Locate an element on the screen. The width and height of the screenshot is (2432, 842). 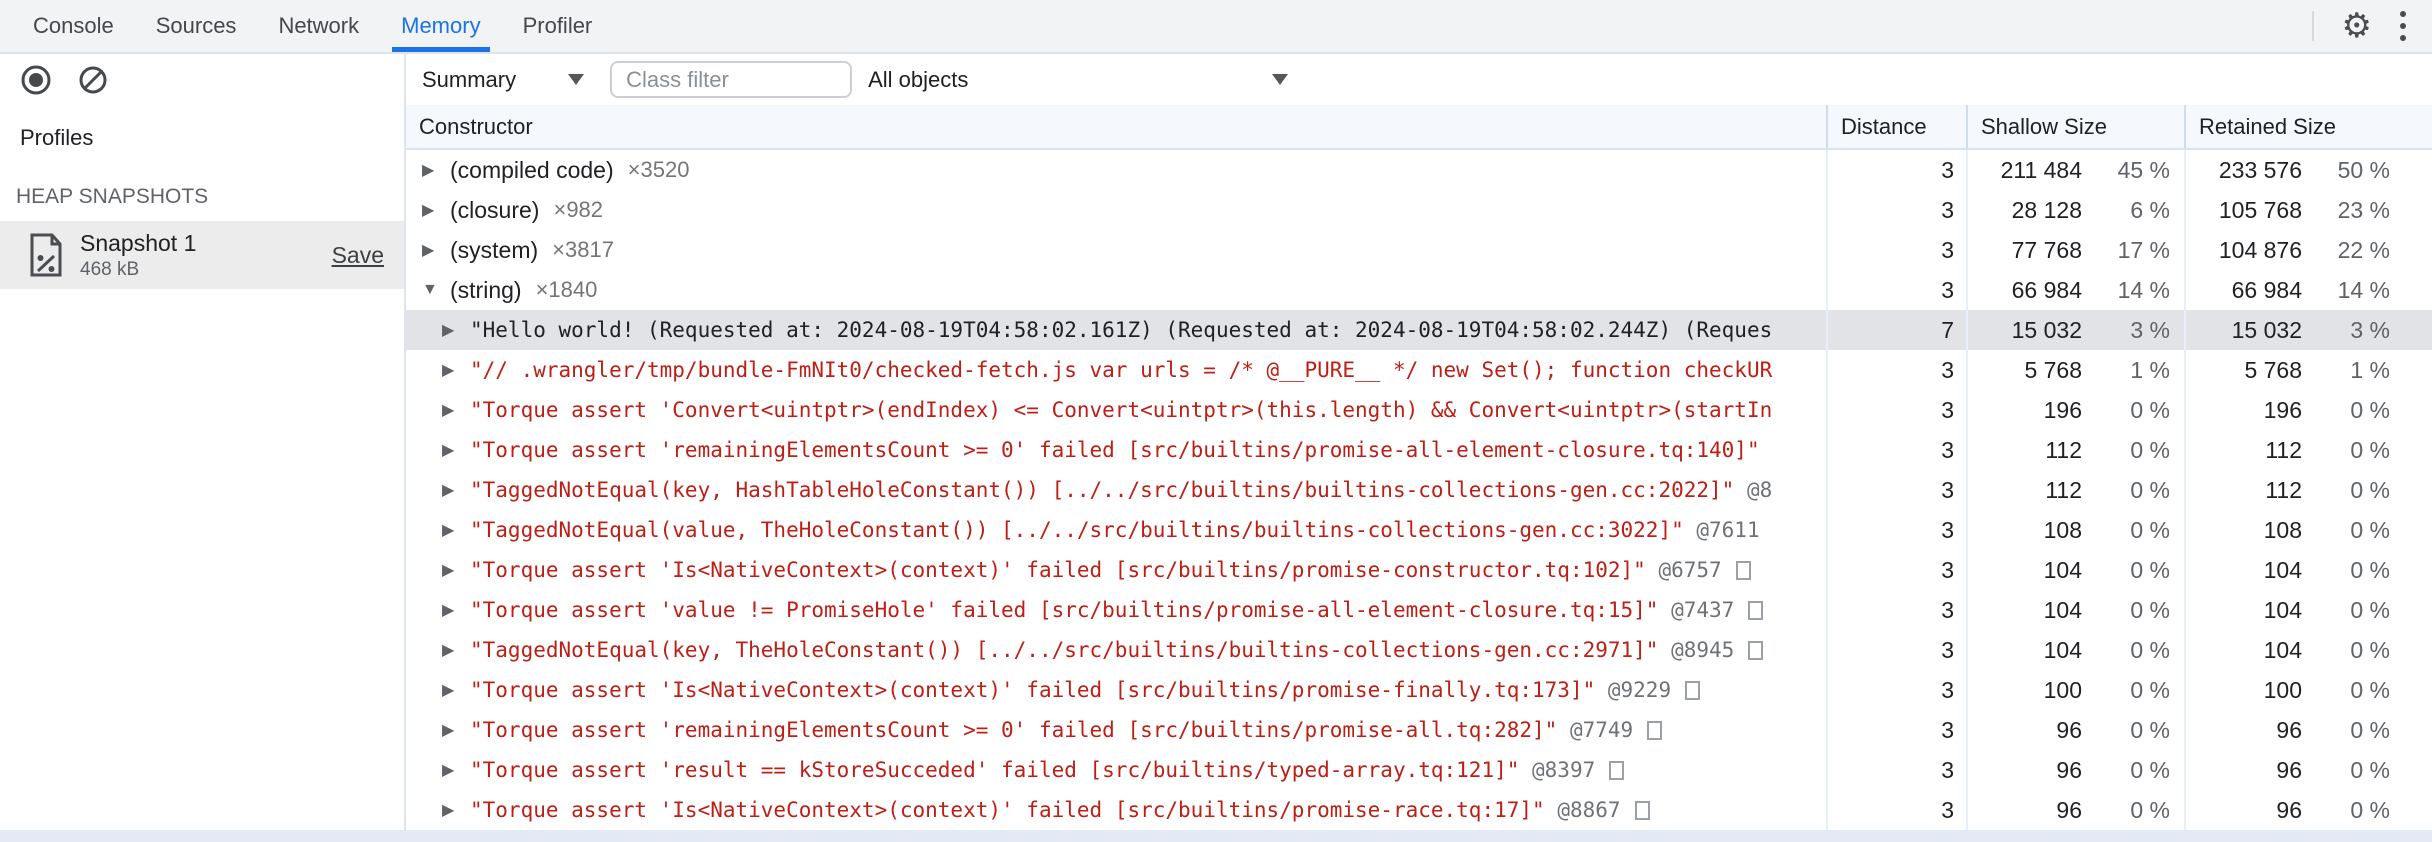
tab-sources: Sources is located at coordinates (196, 26).